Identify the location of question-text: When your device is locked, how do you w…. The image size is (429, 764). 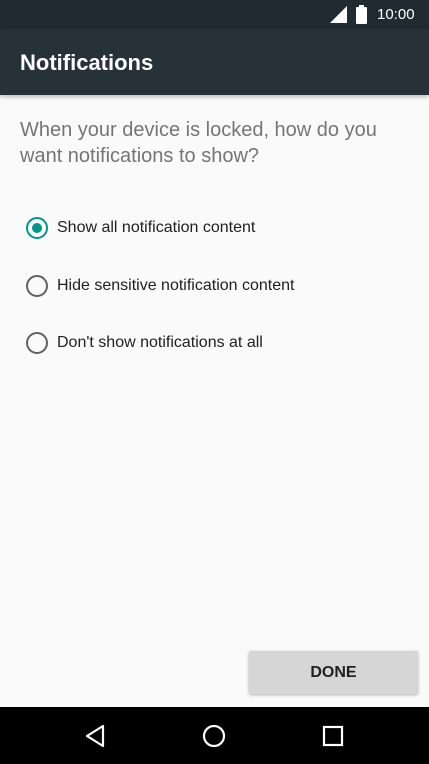
(198, 143).